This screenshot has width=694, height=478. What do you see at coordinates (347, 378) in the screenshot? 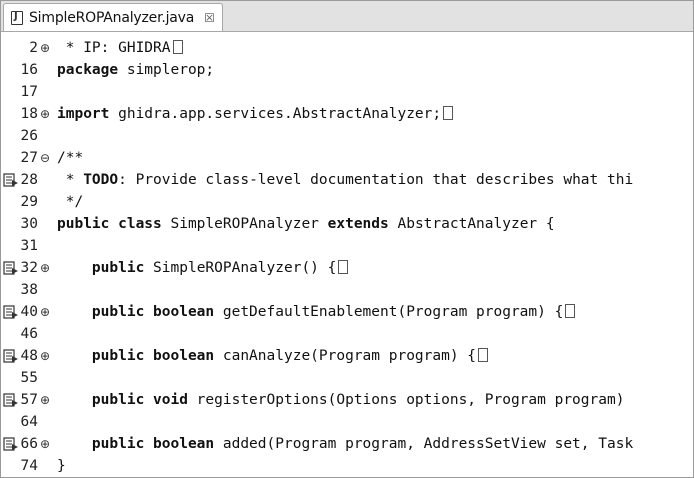
I see `code-line: 55` at bounding box center [347, 378].